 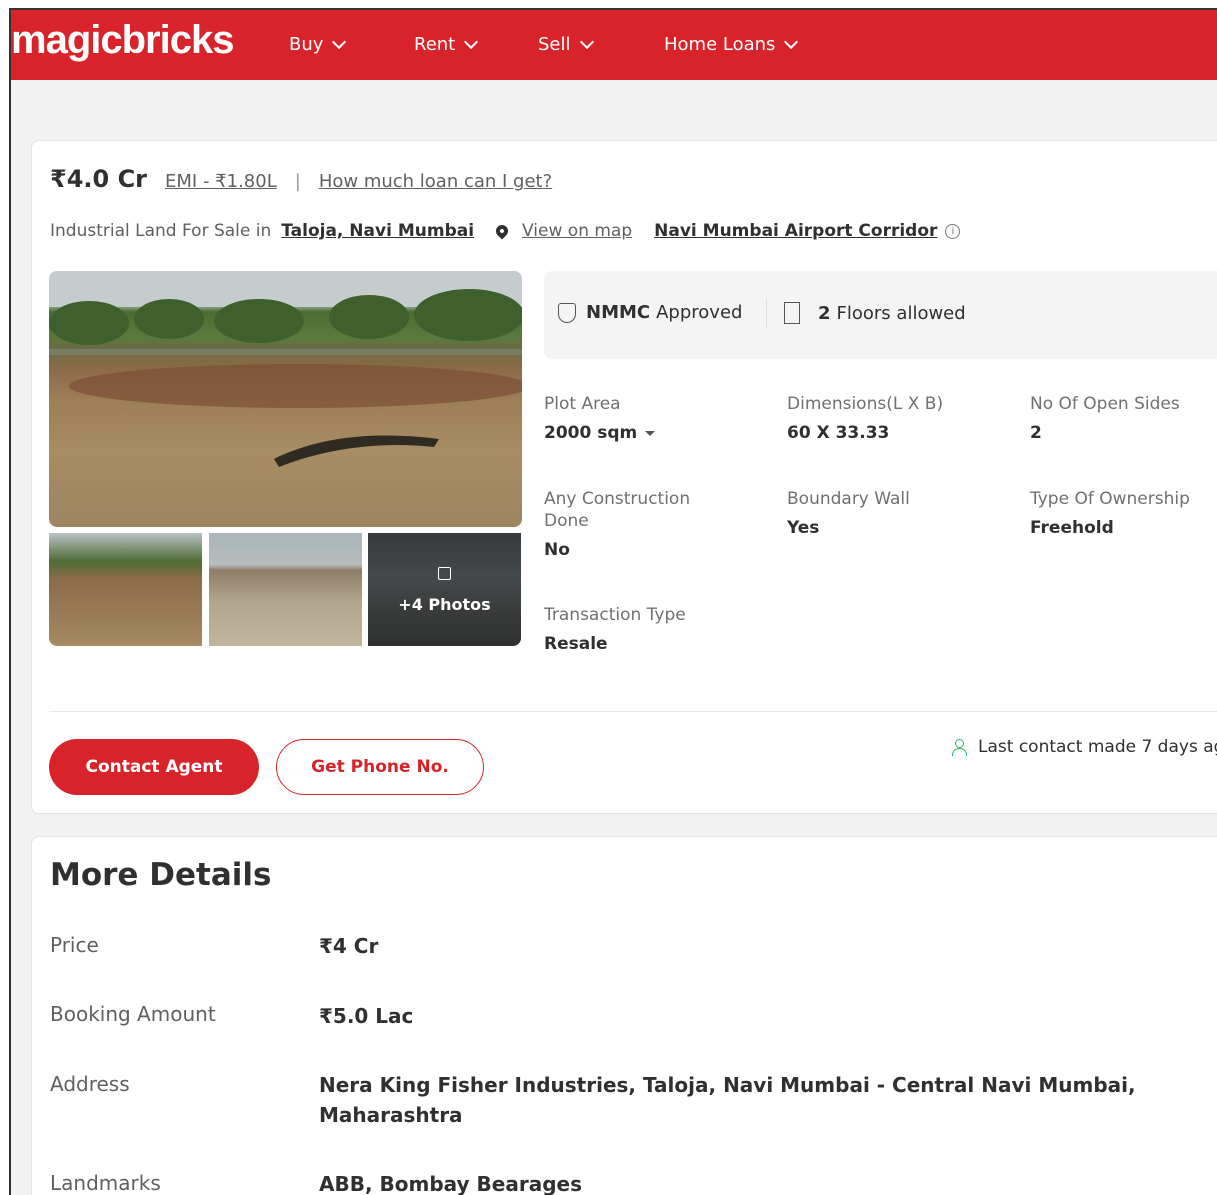 I want to click on property-type-text: Industrial Land For Sale in, so click(x=161, y=231).